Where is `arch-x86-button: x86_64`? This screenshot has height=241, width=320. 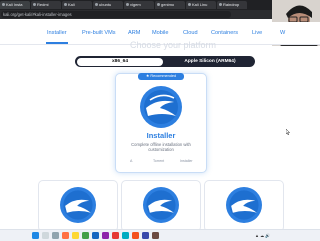 arch-x86-button: x86_64 is located at coordinates (120, 61).